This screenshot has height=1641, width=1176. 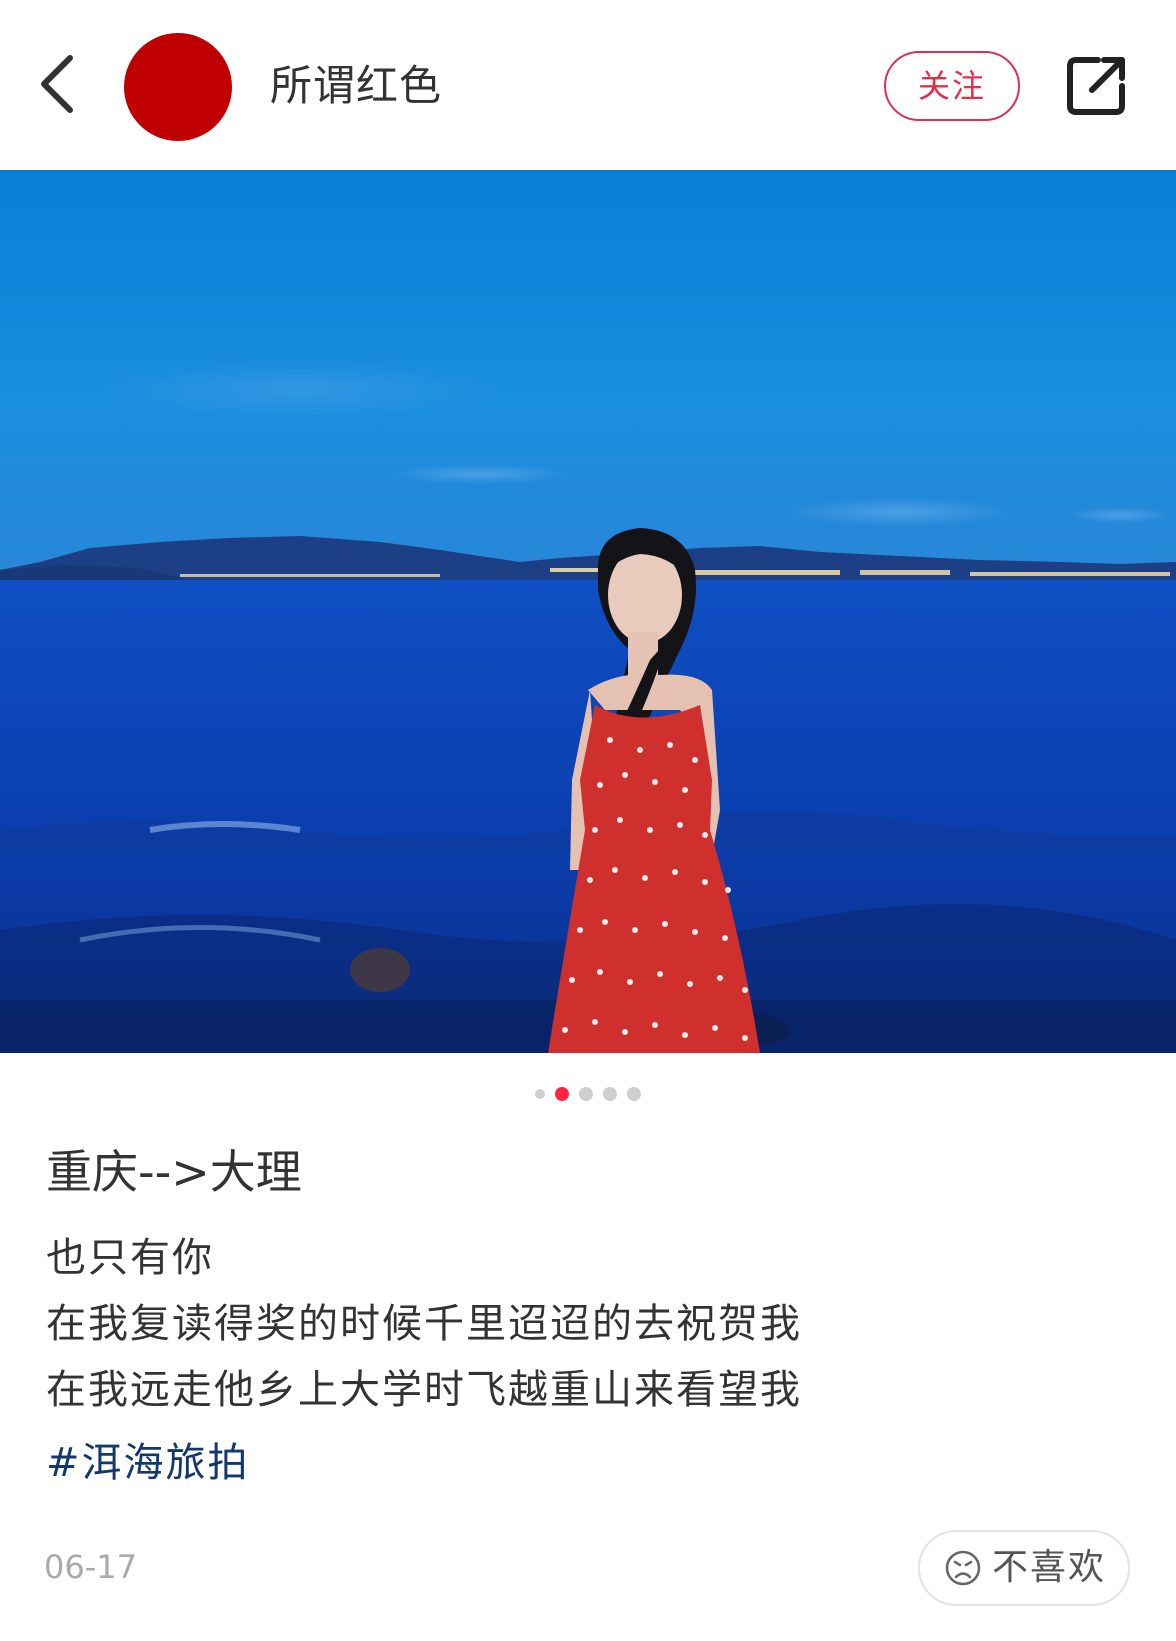 I want to click on post-body-line: 也只有你, so click(x=130, y=1258).